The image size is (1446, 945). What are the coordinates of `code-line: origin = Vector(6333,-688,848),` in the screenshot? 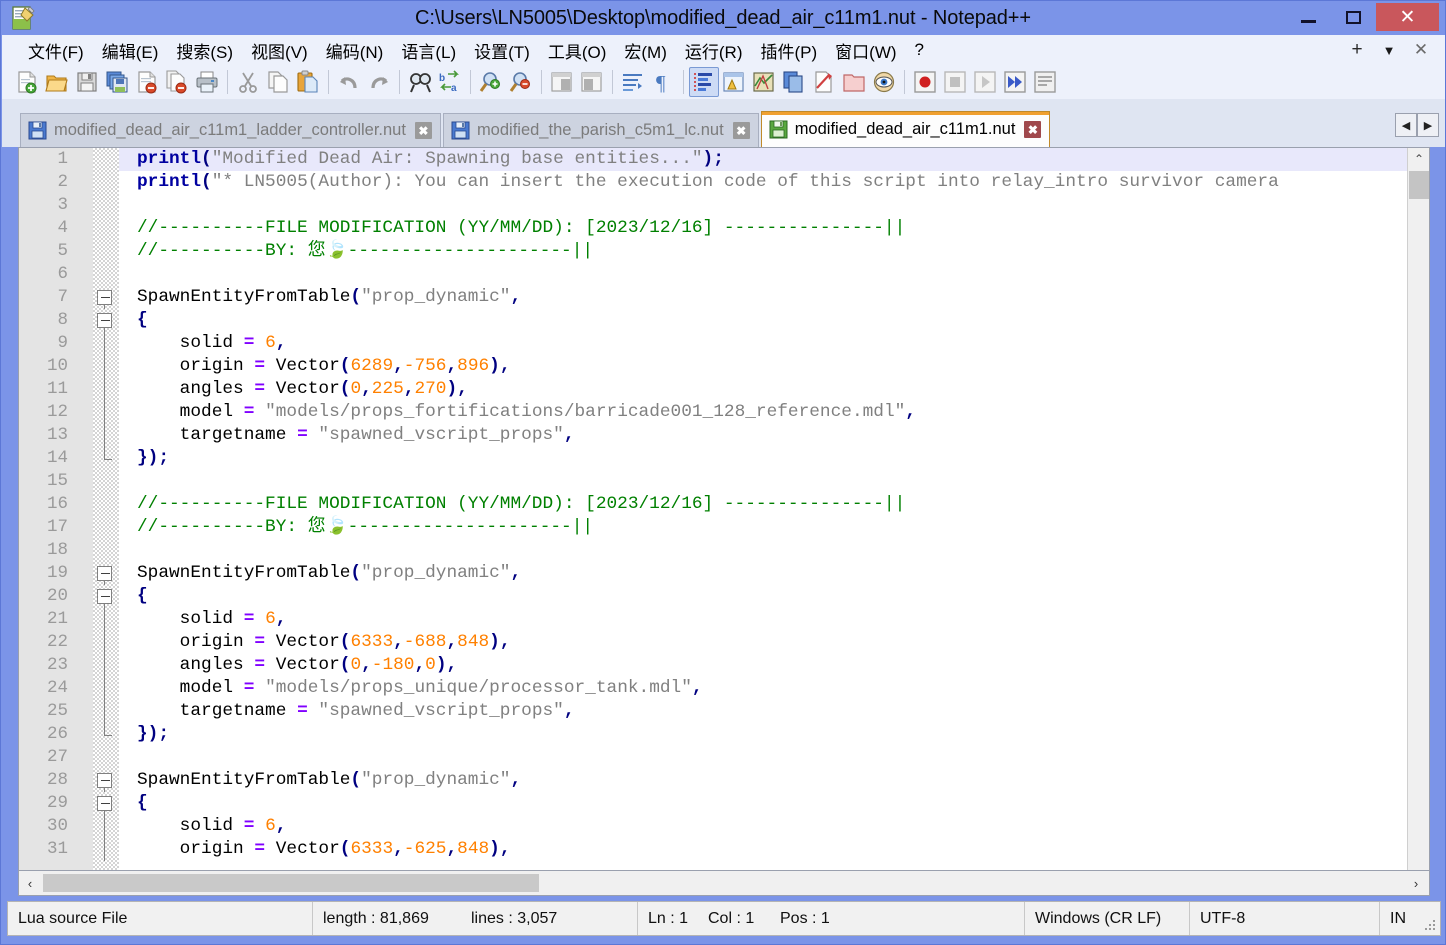 It's located at (774, 642).